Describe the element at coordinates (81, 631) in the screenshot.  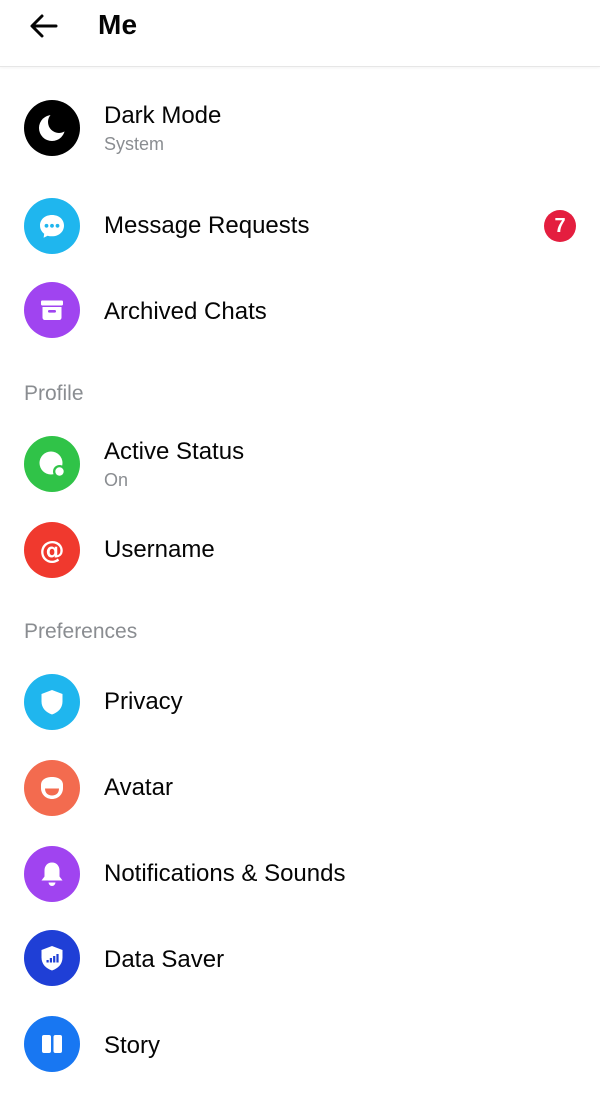
I see `section-header-preferences: Preferences` at that location.